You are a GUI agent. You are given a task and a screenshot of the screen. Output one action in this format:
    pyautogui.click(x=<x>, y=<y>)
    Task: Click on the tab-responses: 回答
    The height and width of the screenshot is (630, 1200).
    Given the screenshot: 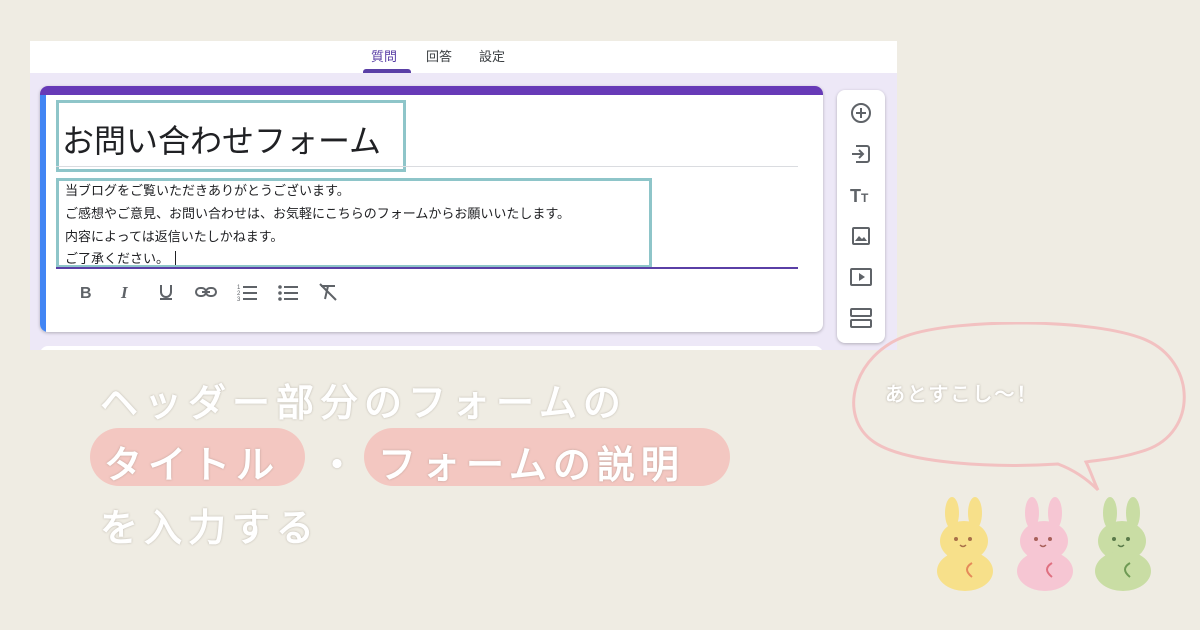 What is the action you would take?
    pyautogui.click(x=439, y=55)
    